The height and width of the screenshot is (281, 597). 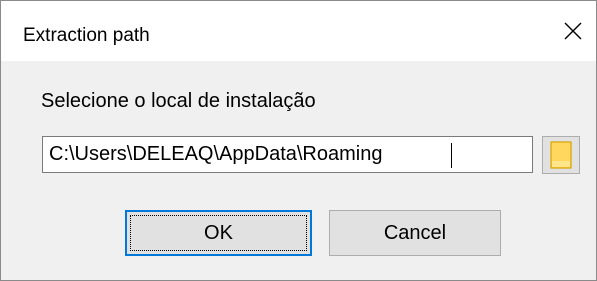 I want to click on close-button, so click(x=572, y=31).